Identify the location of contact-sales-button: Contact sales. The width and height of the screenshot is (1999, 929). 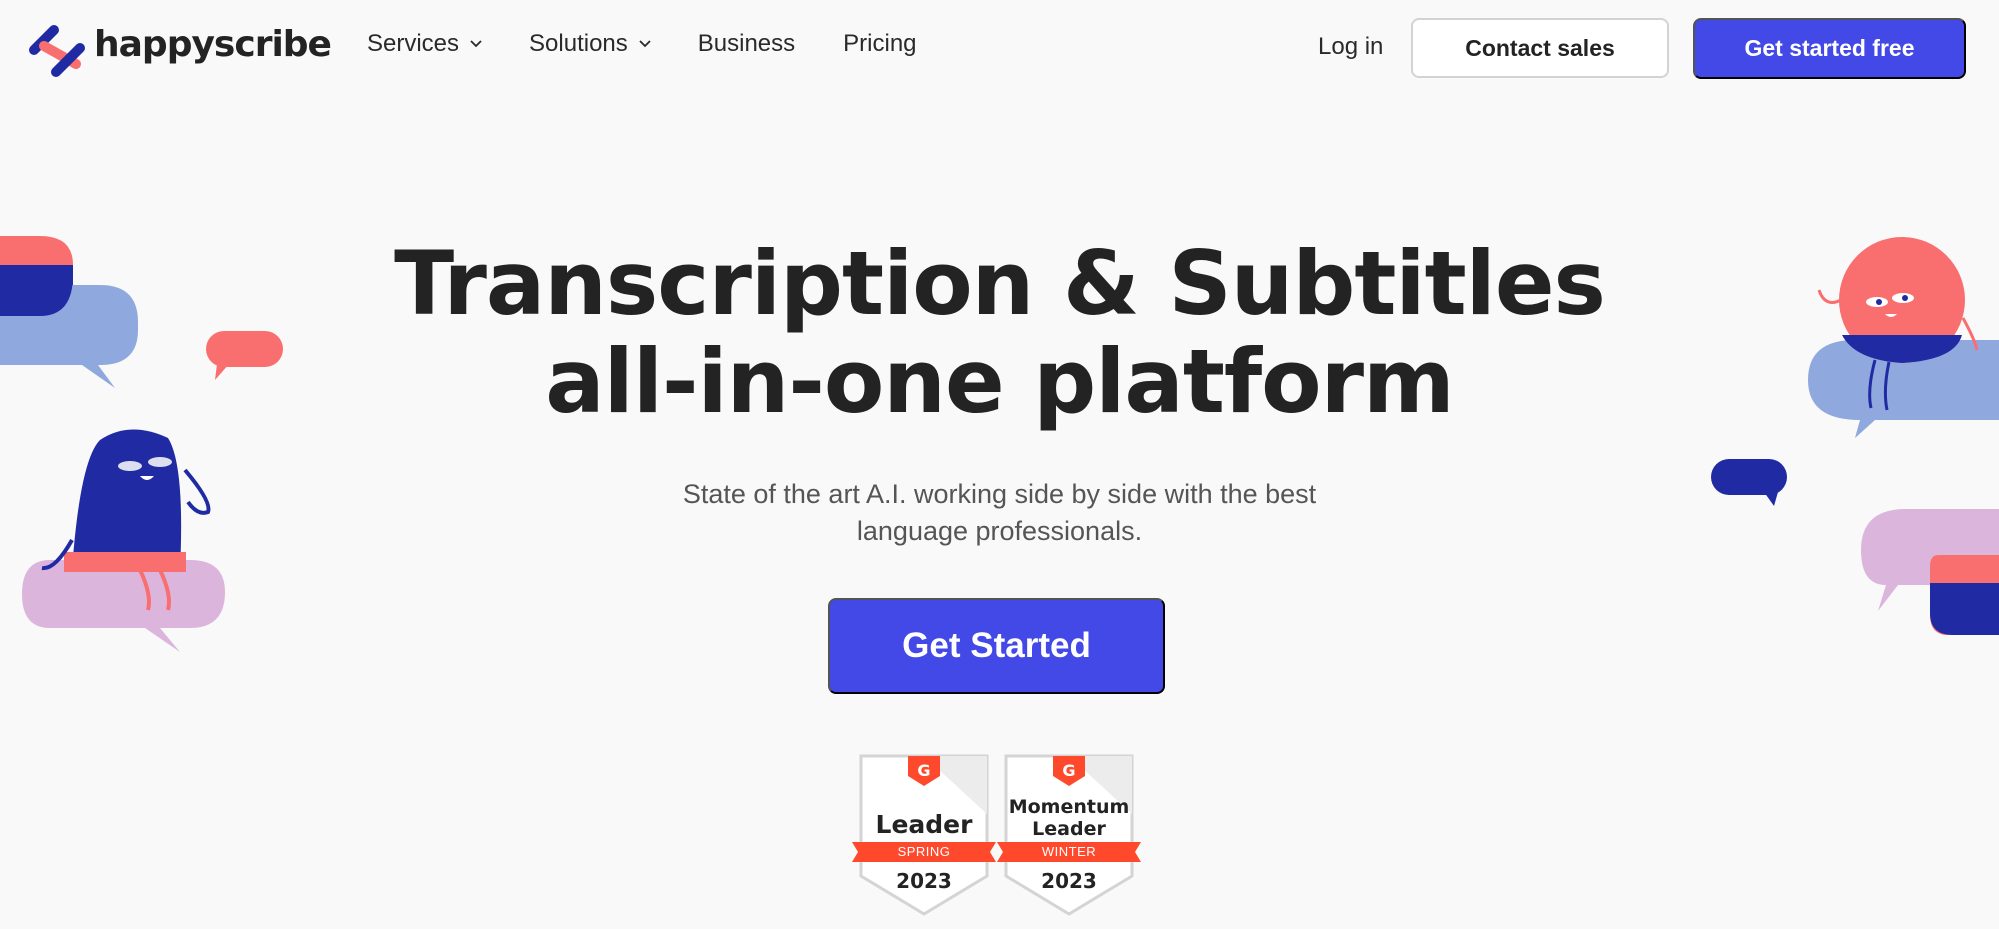
(1540, 48).